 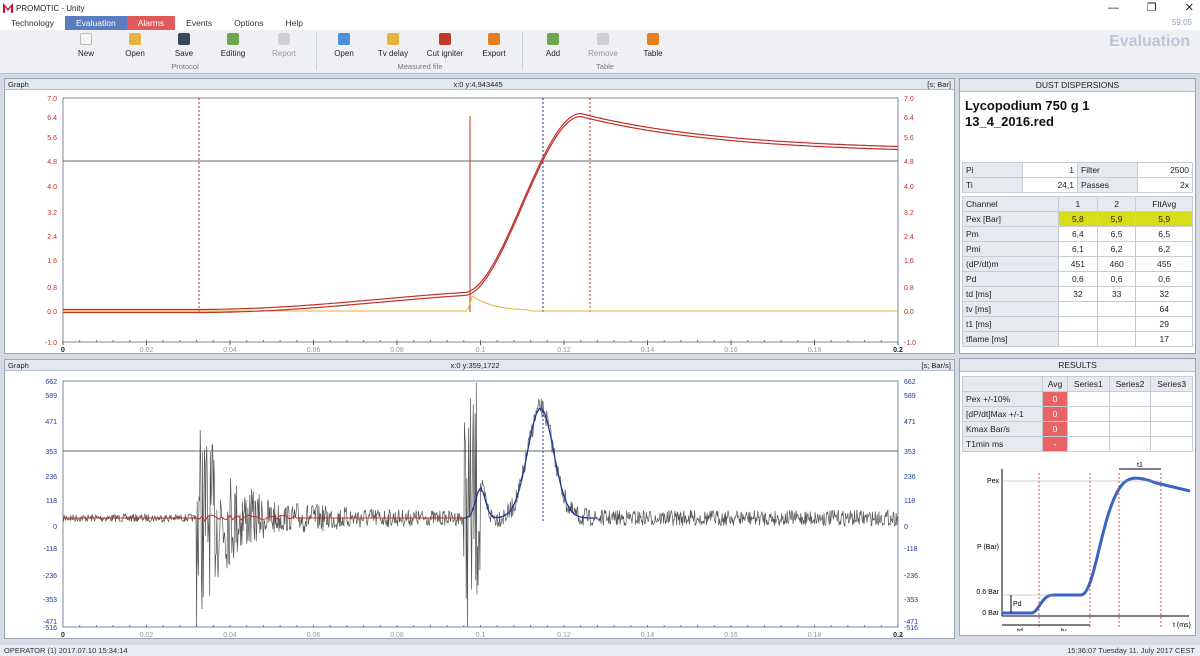 What do you see at coordinates (184, 45) in the screenshot?
I see `save-button: Save` at bounding box center [184, 45].